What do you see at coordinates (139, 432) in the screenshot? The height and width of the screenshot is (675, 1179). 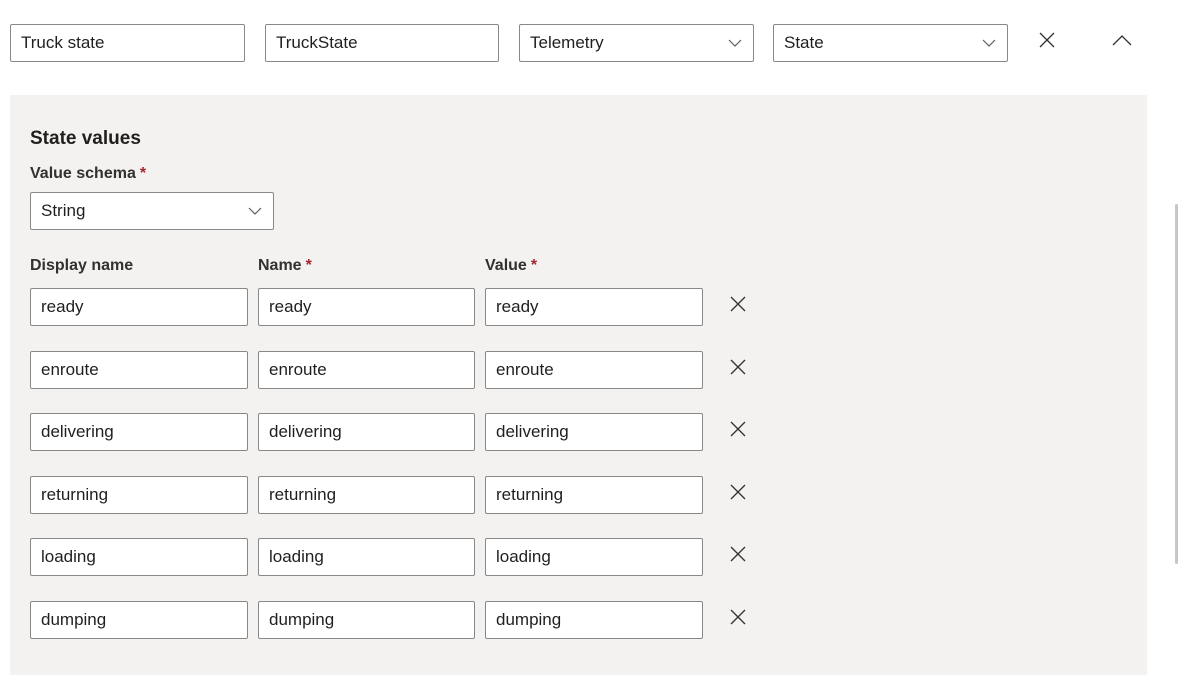 I see `row-display-name-input: delivering` at bounding box center [139, 432].